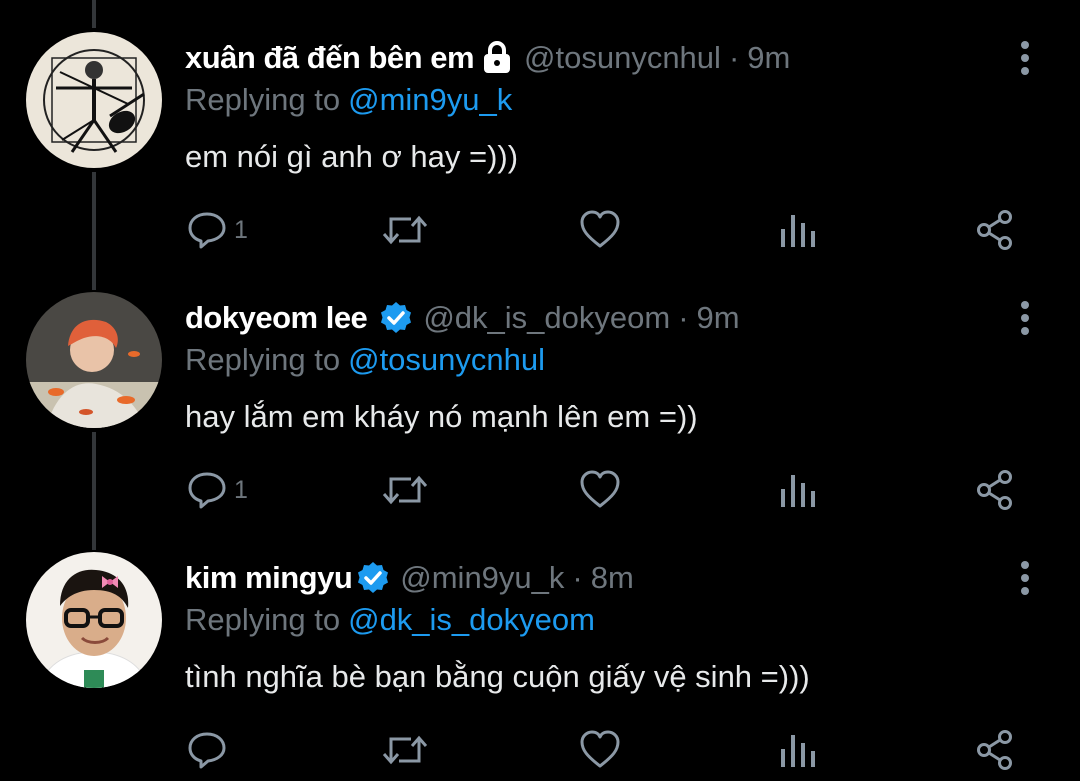 Image resolution: width=1080 pixels, height=781 pixels. I want to click on tweet-text: em nói gì anh ơ hay =))), so click(352, 156).